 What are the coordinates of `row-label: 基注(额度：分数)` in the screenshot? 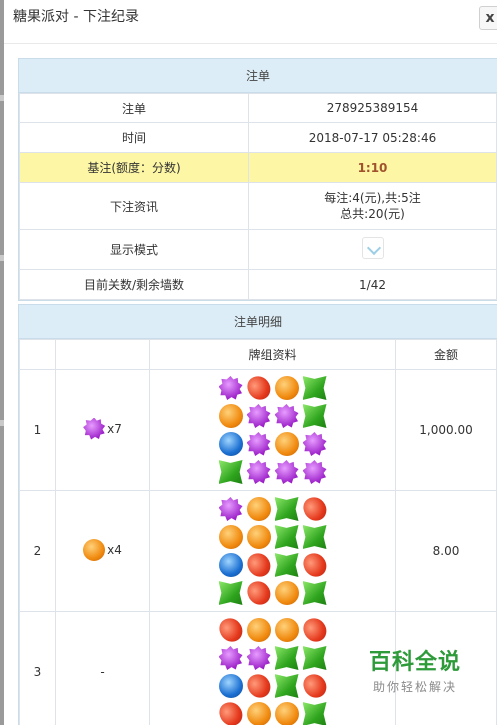 It's located at (134, 167).